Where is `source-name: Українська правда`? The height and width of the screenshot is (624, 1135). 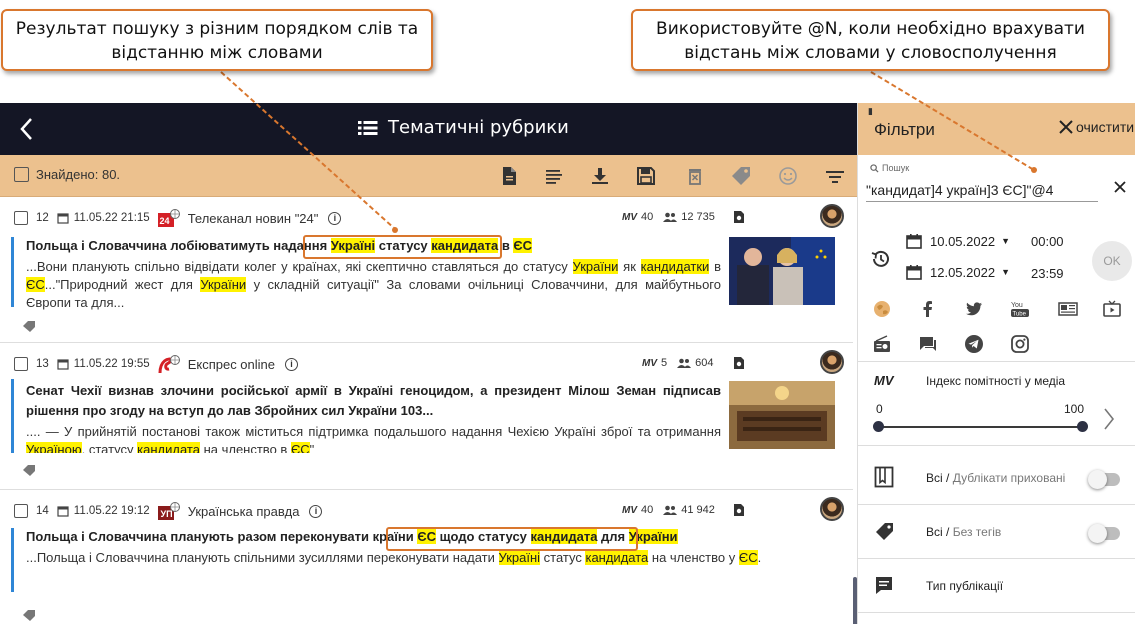
source-name: Українська правда is located at coordinates (244, 511).